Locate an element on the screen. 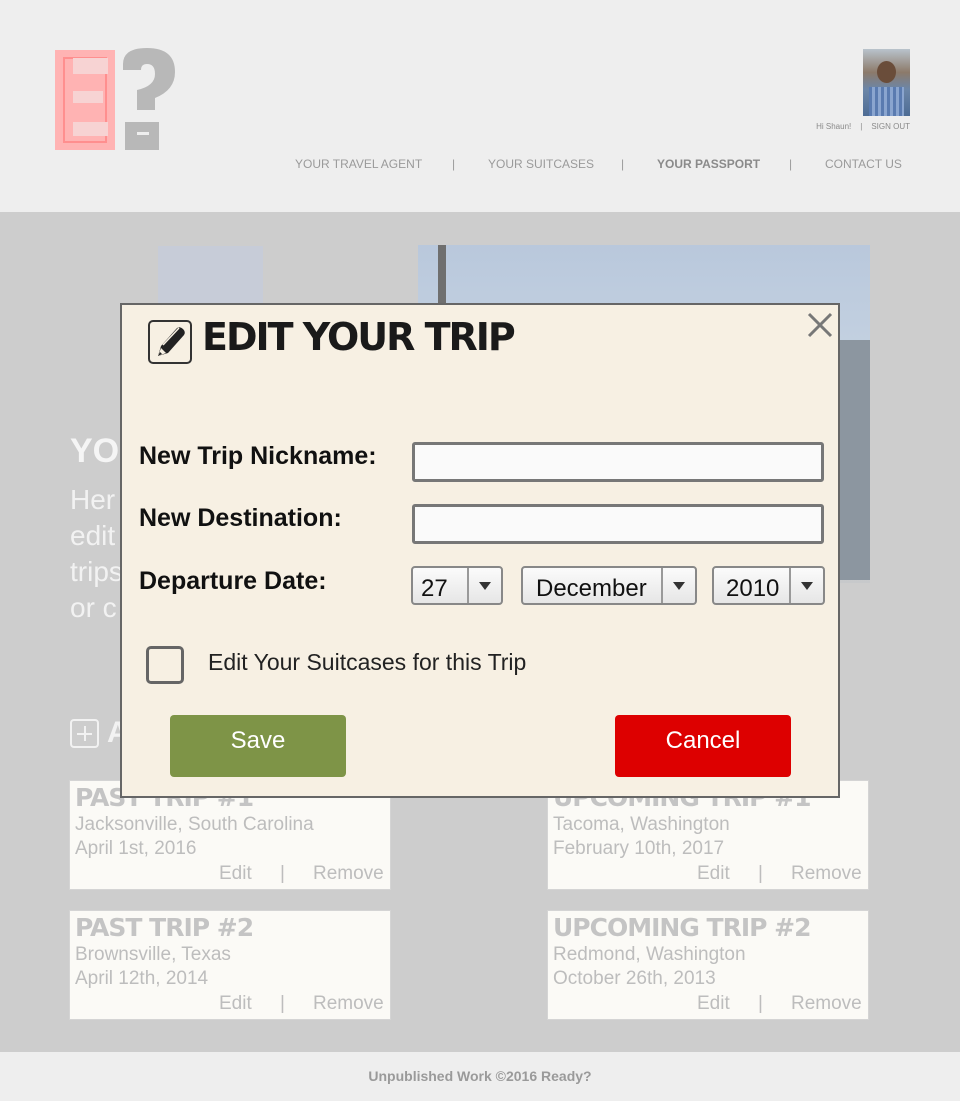  trip-place: Brownsville, Texas is located at coordinates (153, 954).